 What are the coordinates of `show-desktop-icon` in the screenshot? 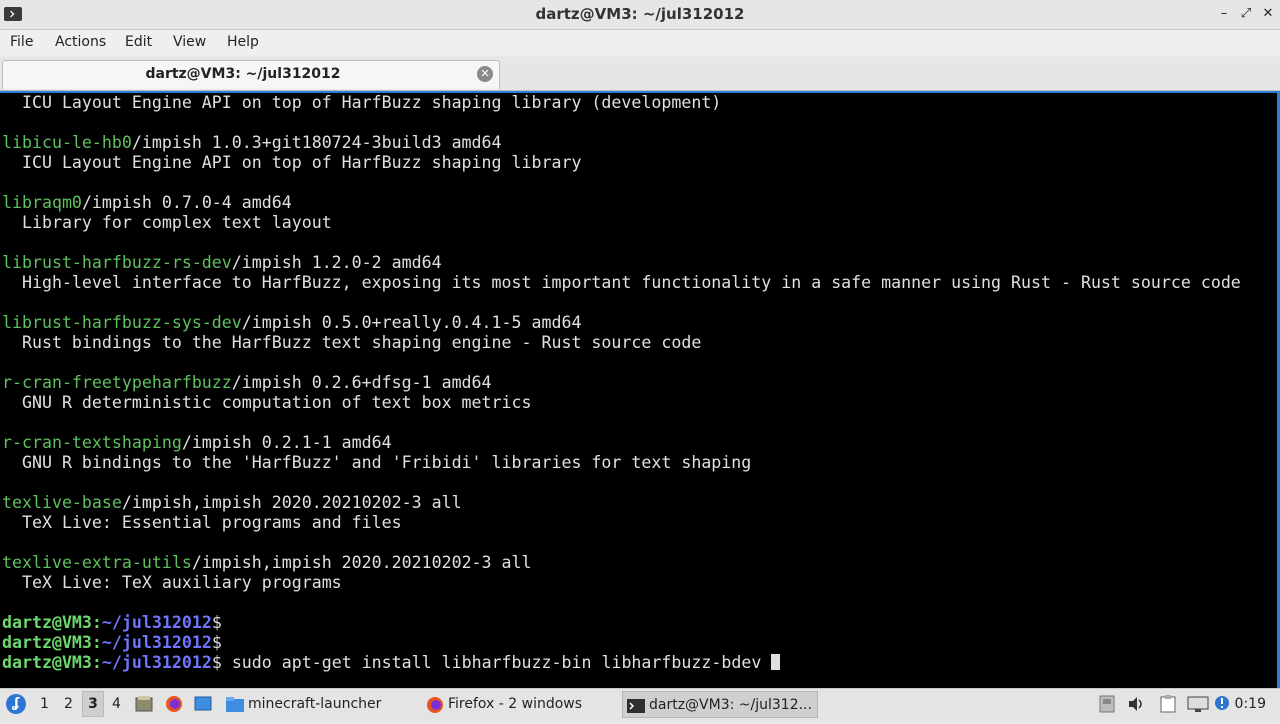 It's located at (203, 704).